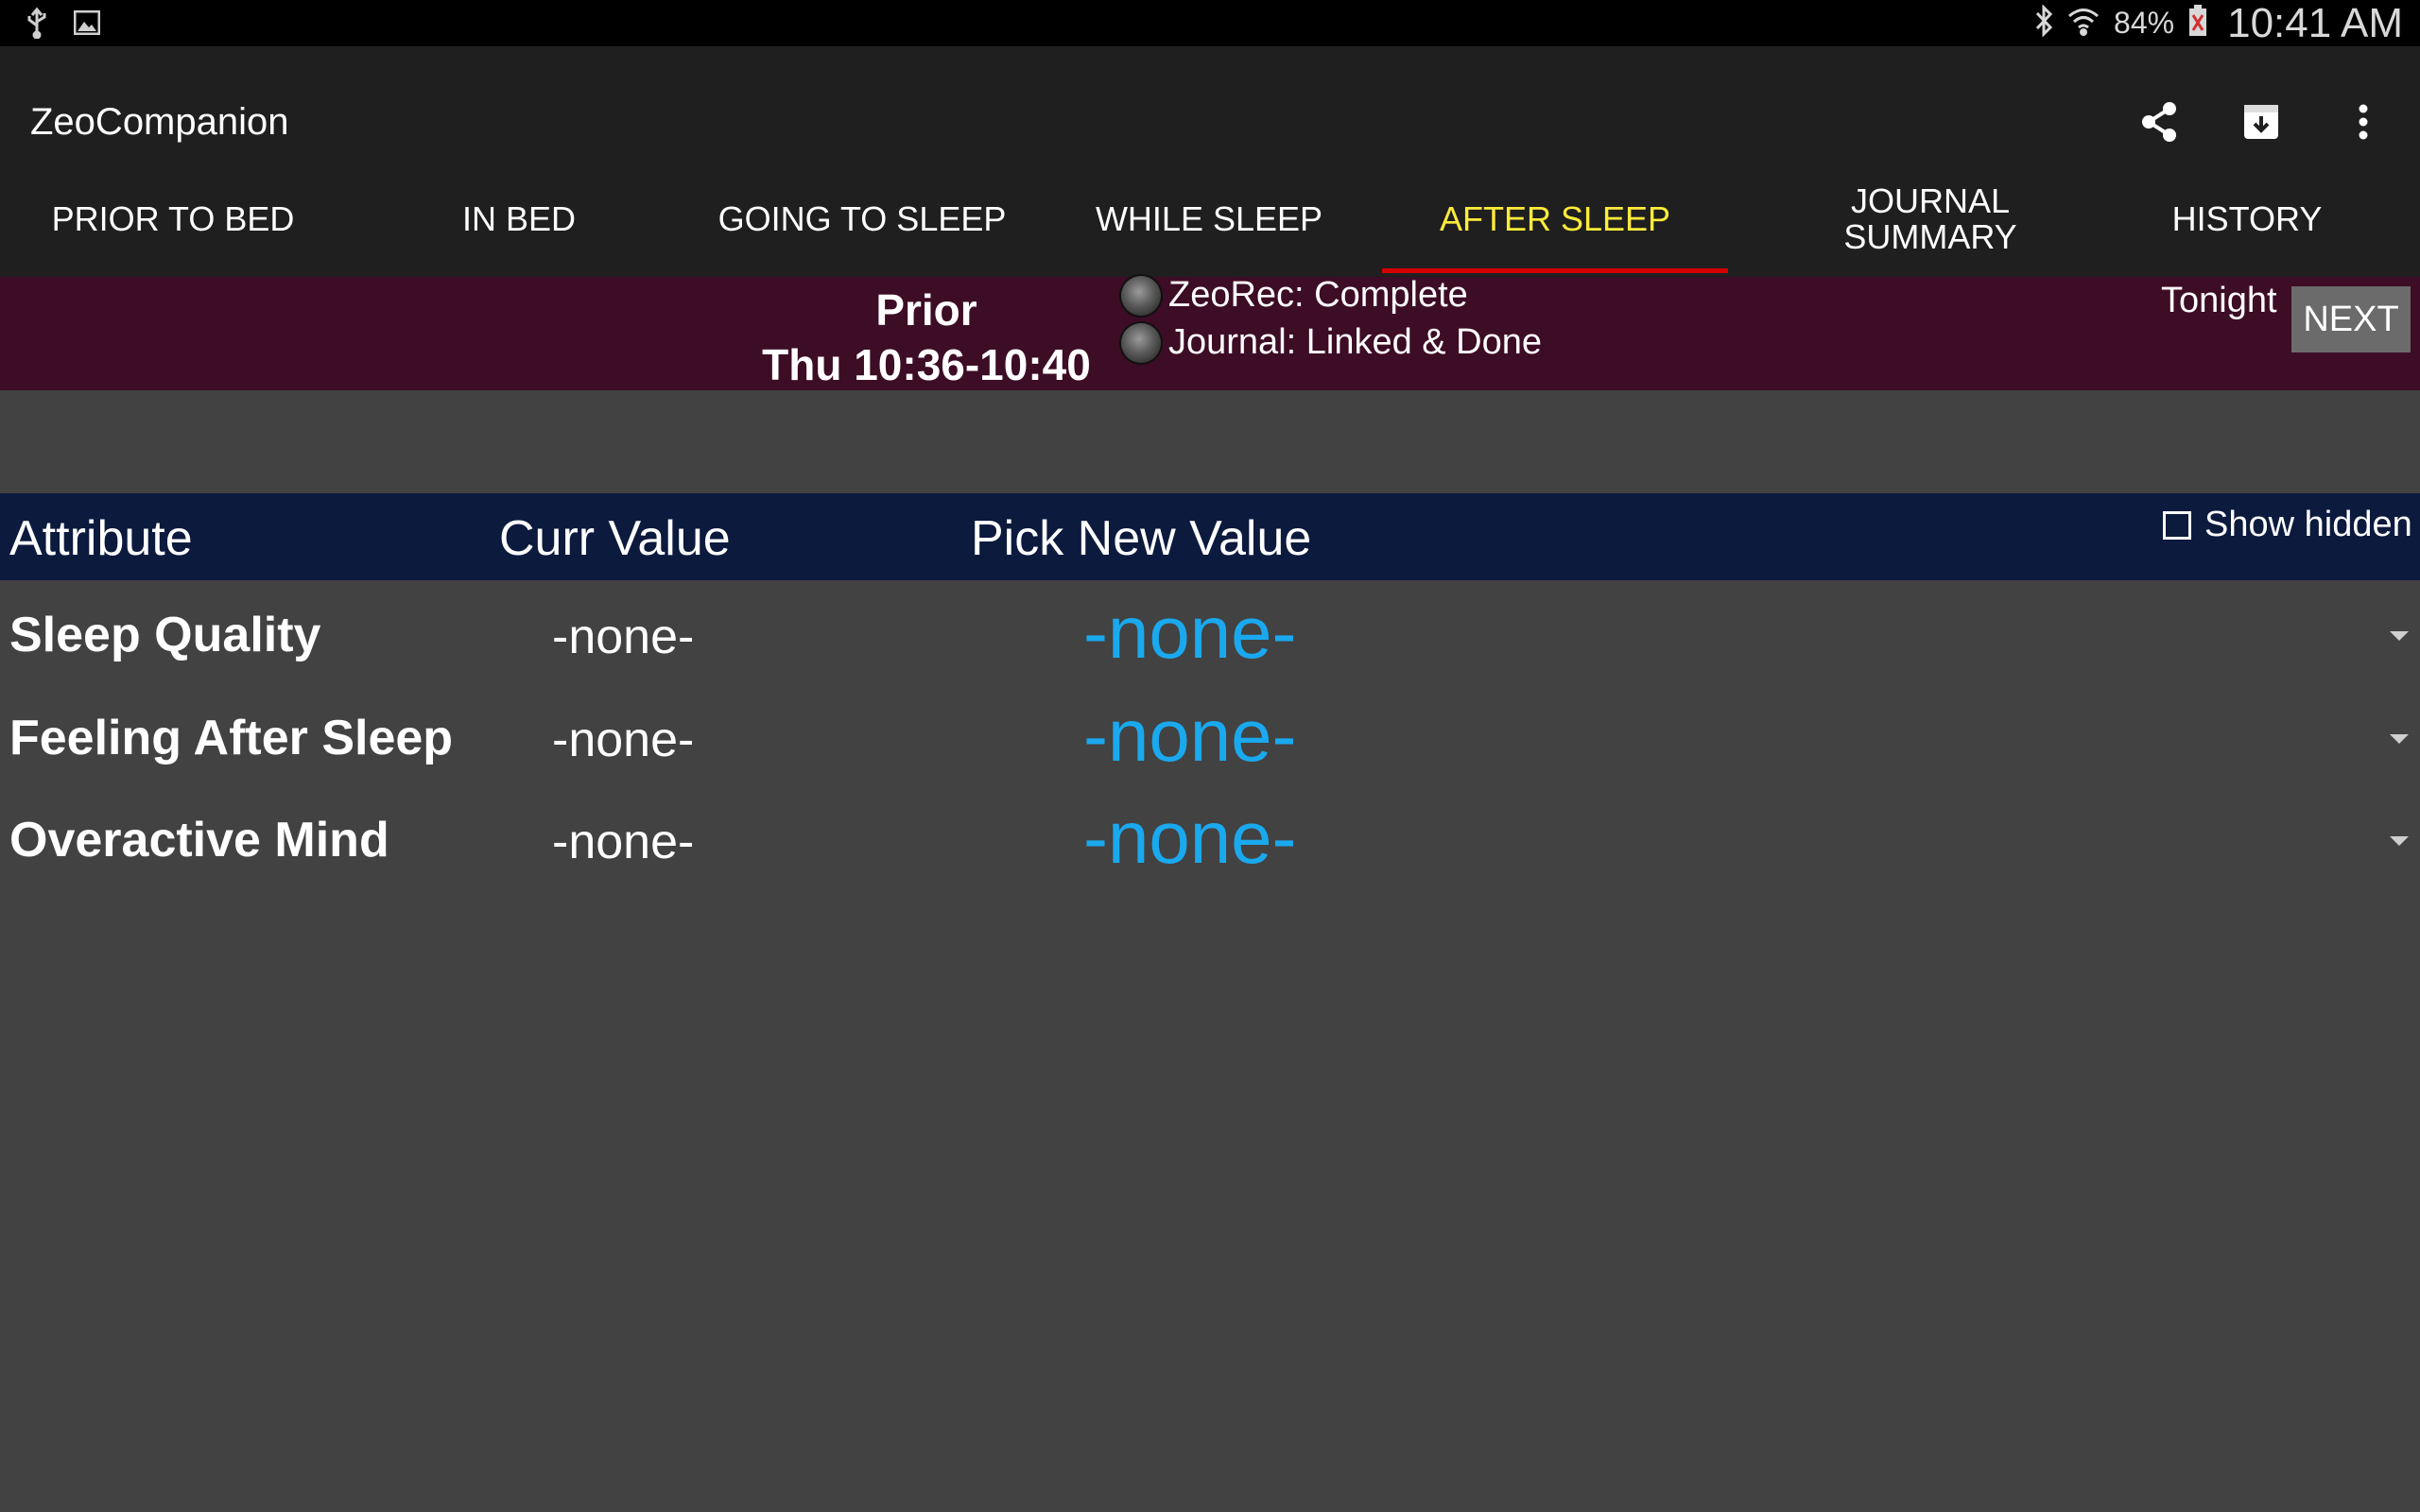  Describe the element at coordinates (199, 840) in the screenshot. I see `attribute-name: Overactive Mind` at that location.